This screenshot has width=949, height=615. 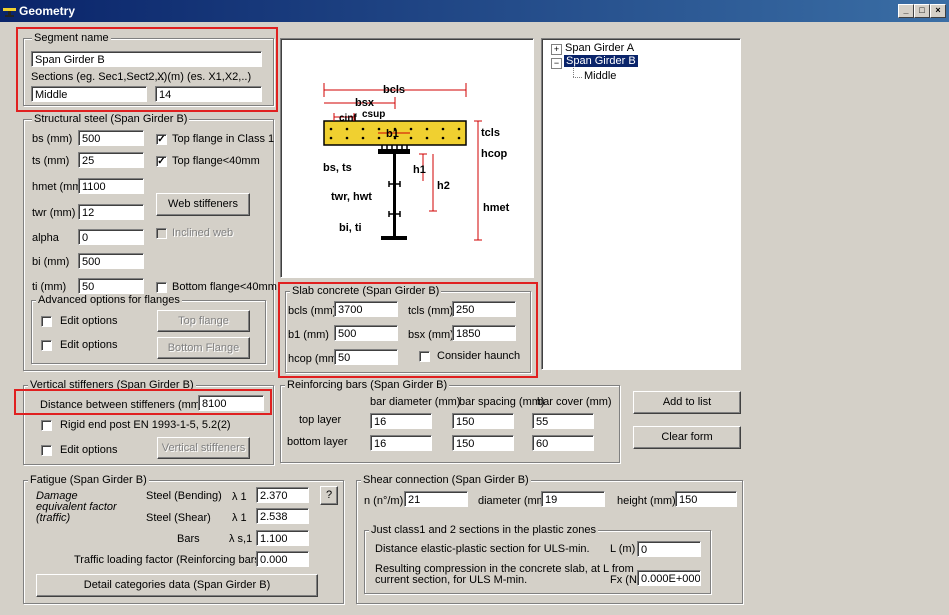 What do you see at coordinates (401, 443) in the screenshot?
I see `rebar-bottom-diameter-input: 16` at bounding box center [401, 443].